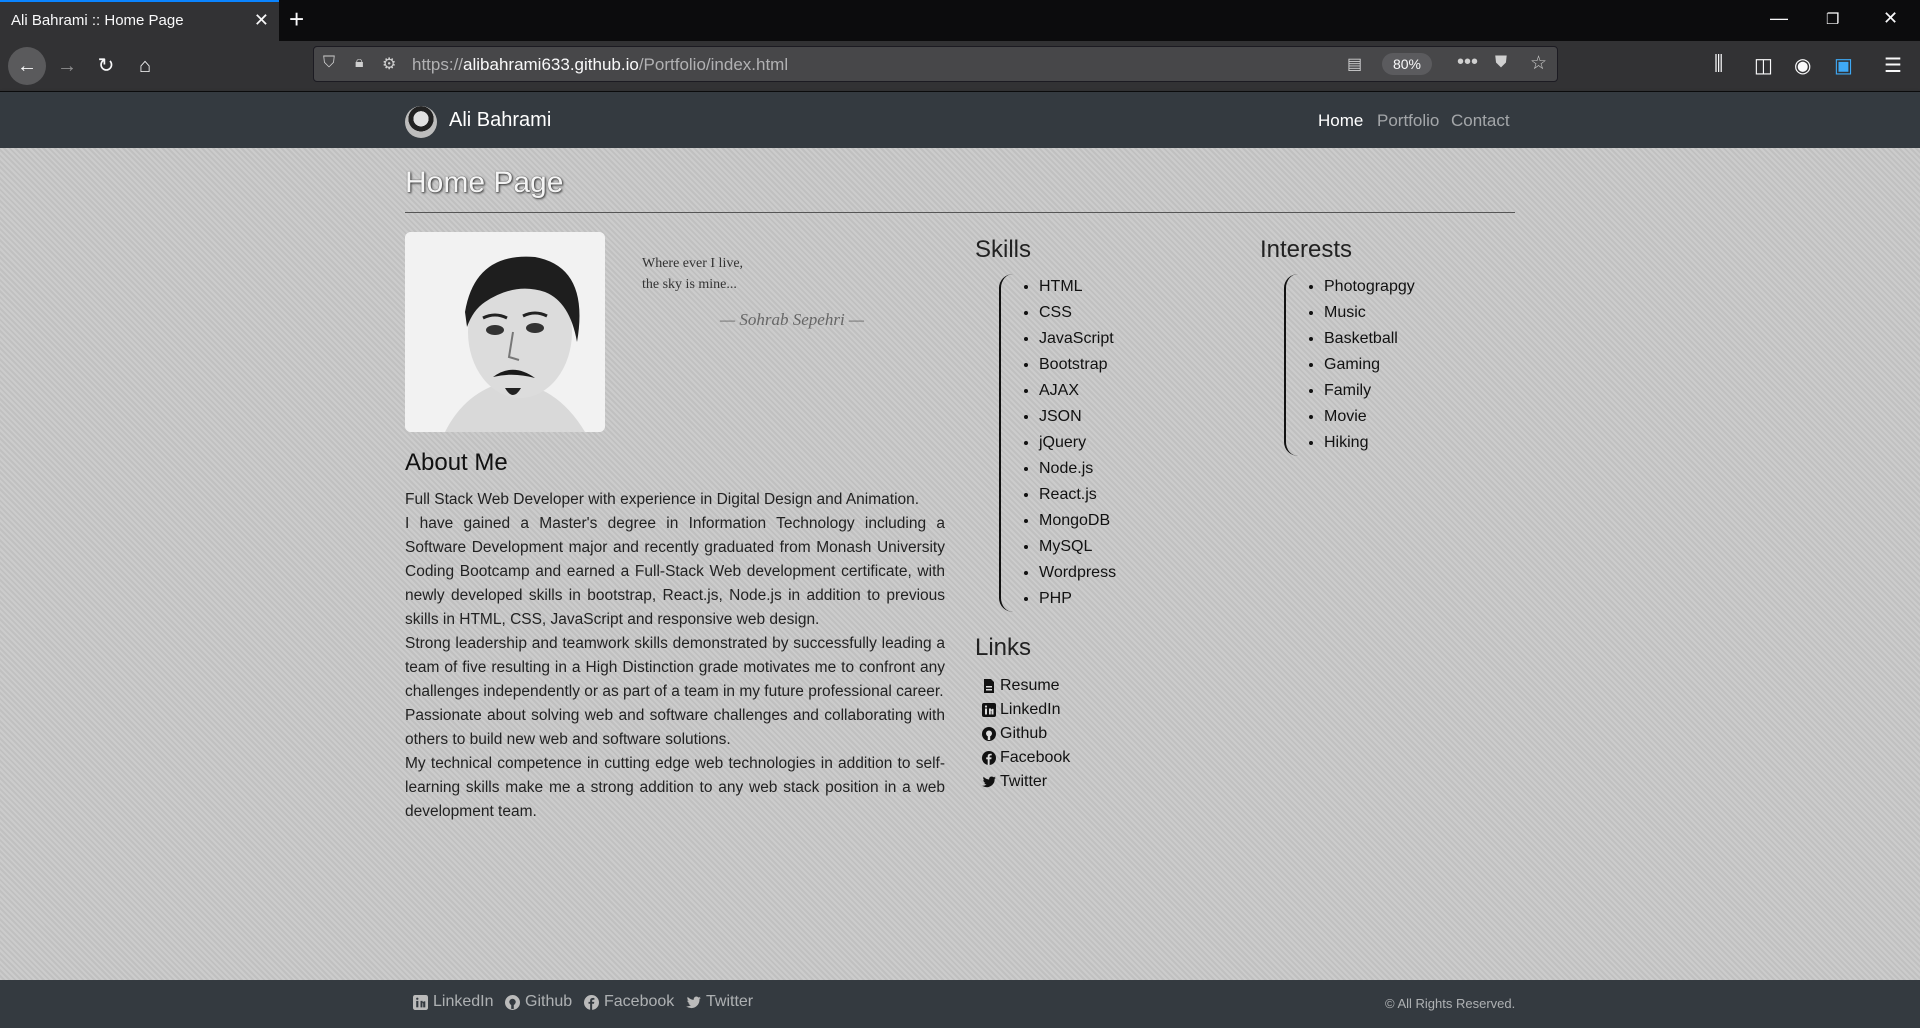  What do you see at coordinates (500, 120) in the screenshot?
I see `brand-name: Ali Bahrami` at bounding box center [500, 120].